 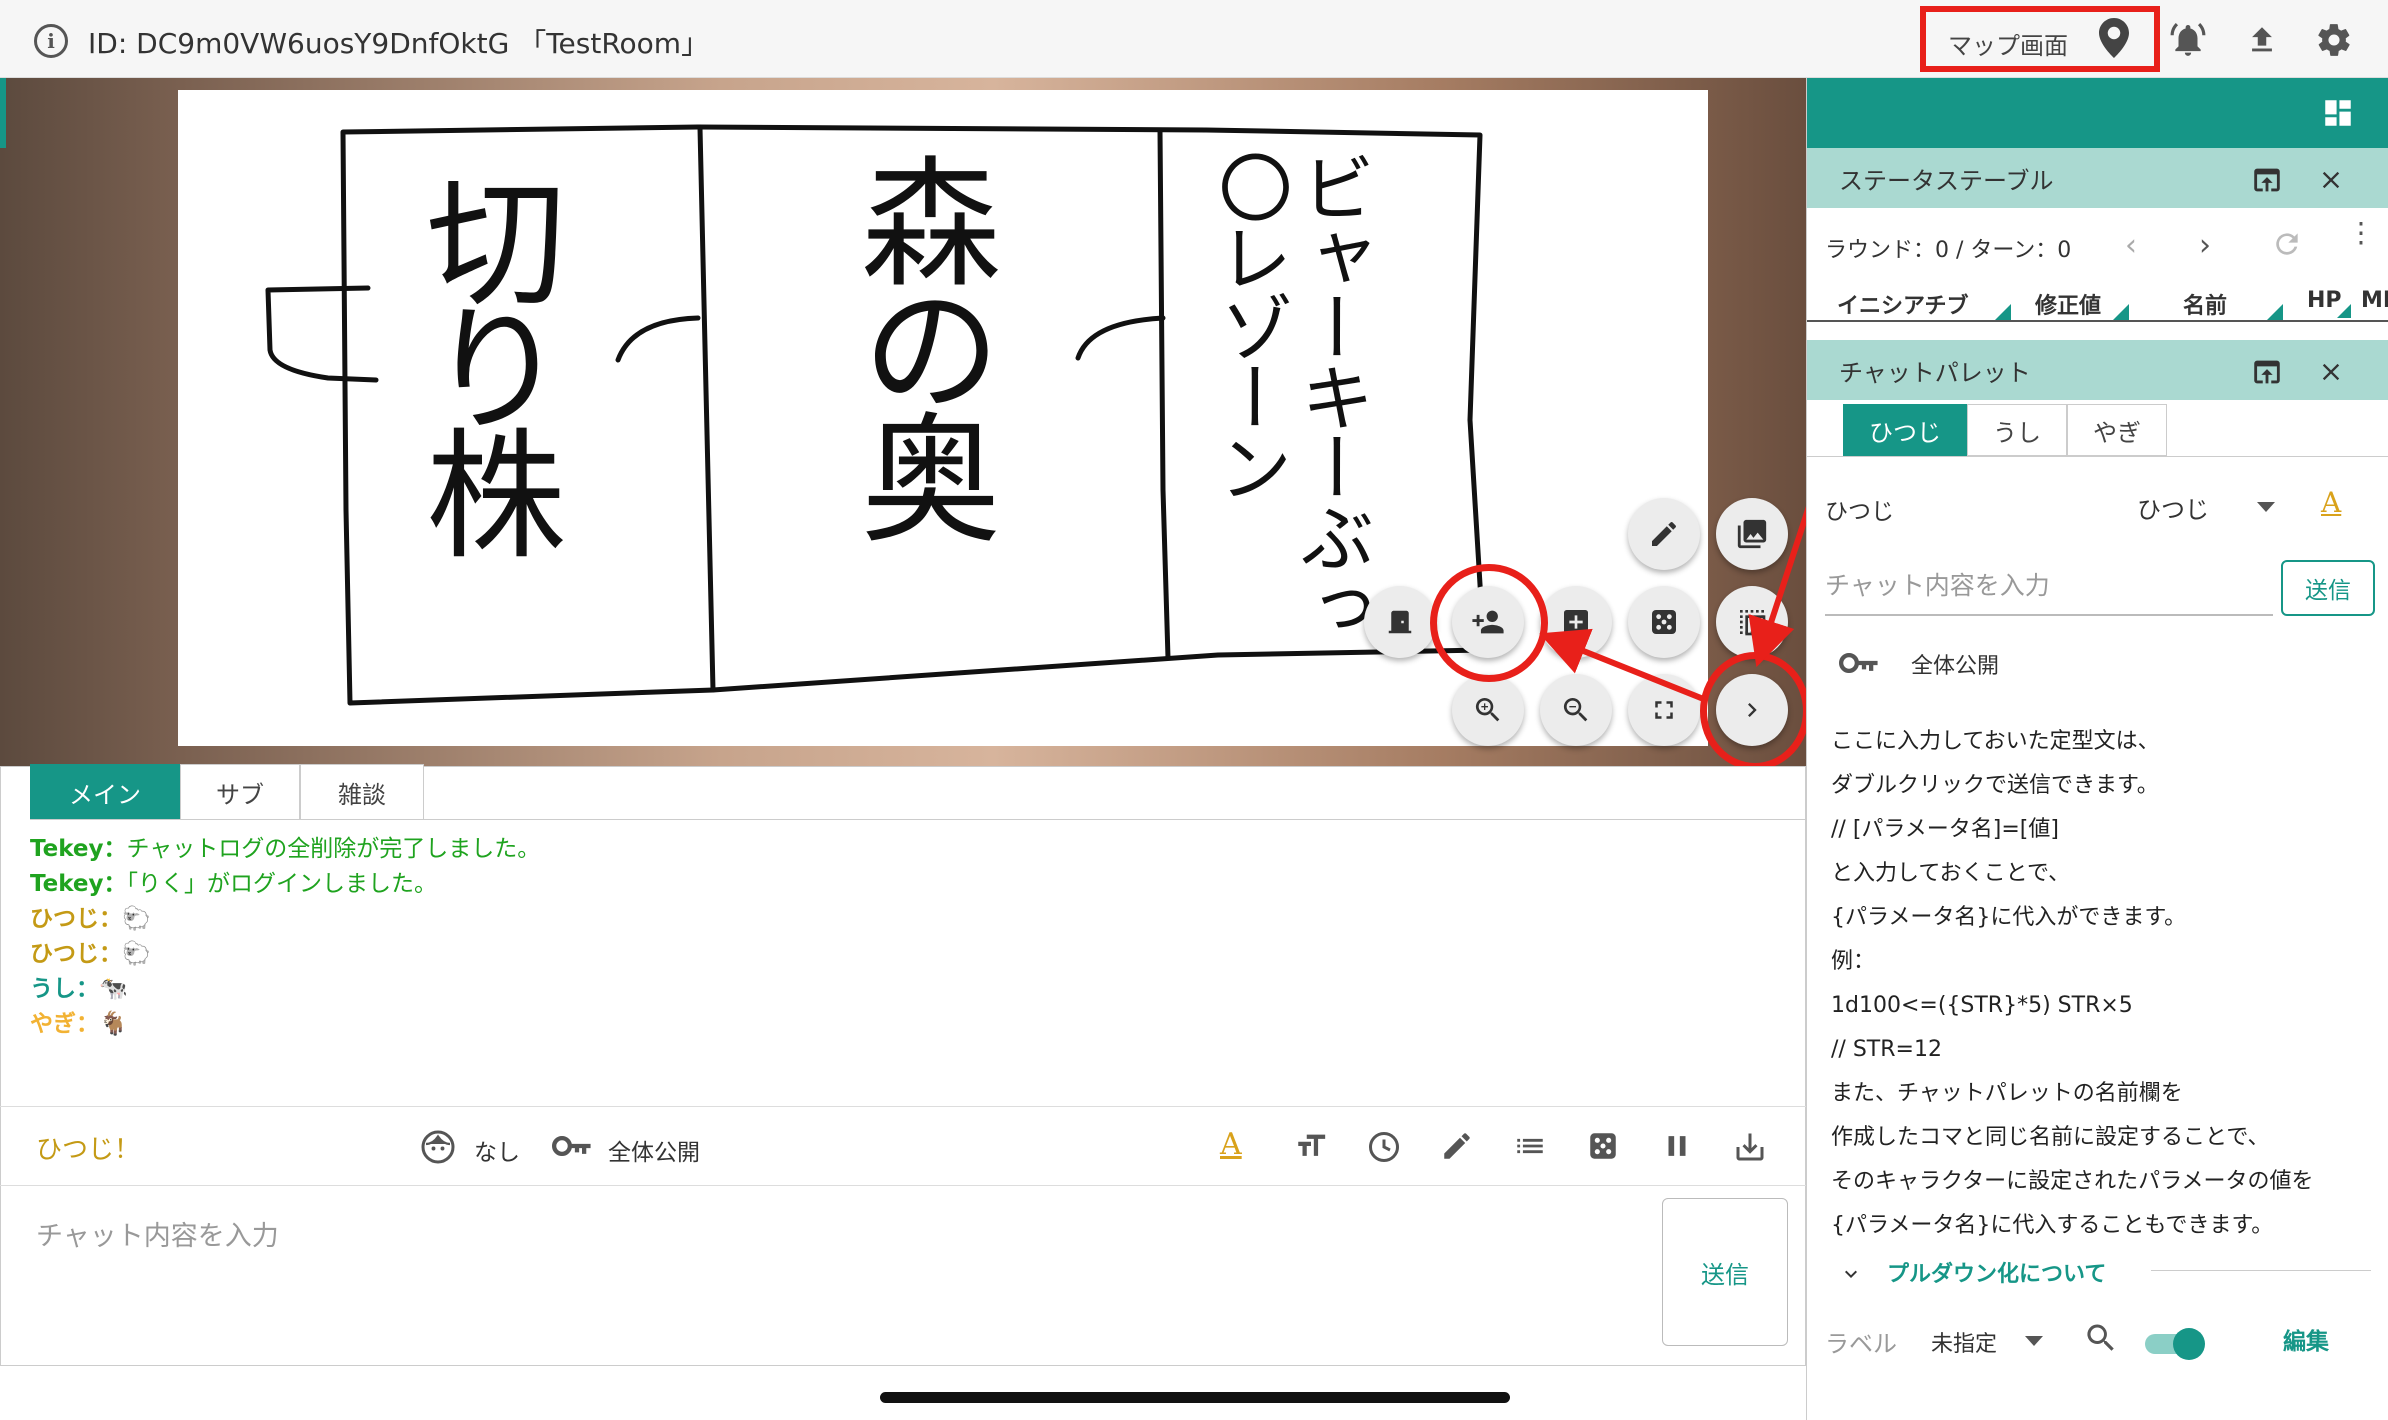 I want to click on filter-toggle, so click(x=2175, y=1344).